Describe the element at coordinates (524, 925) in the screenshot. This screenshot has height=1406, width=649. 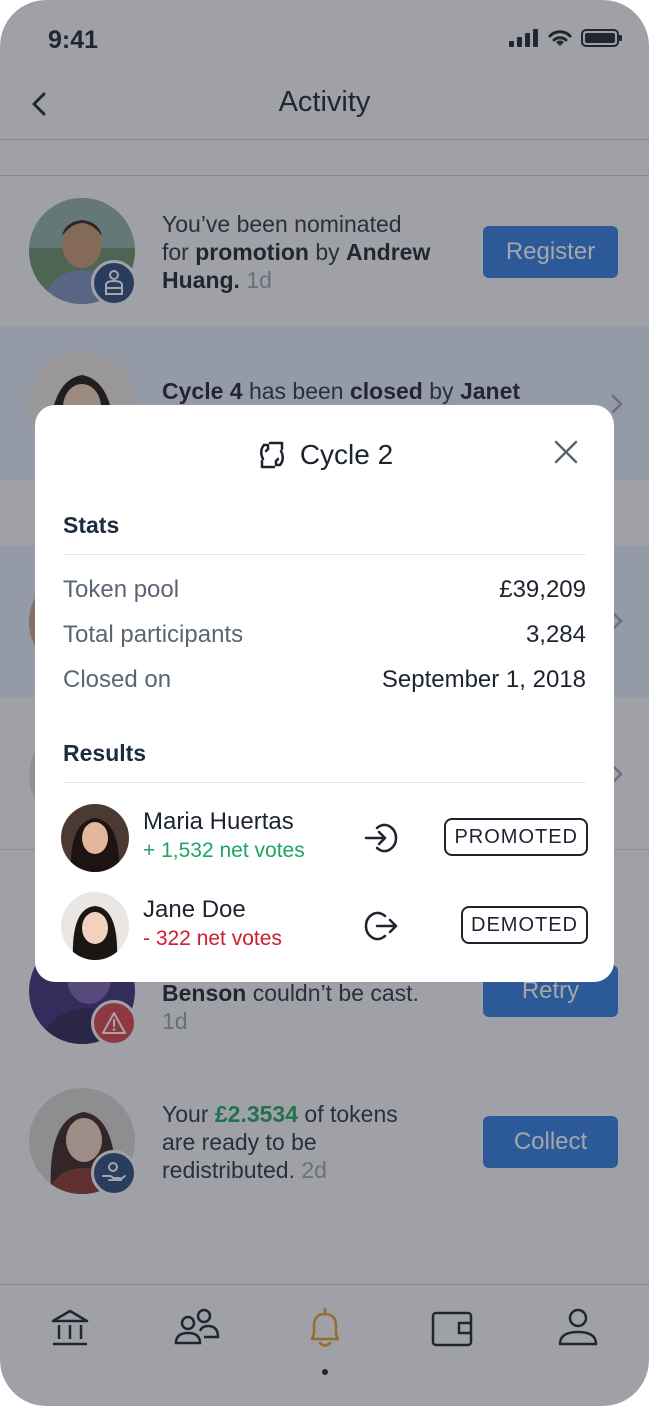
I see `demoted-tag: DEMOTED` at that location.